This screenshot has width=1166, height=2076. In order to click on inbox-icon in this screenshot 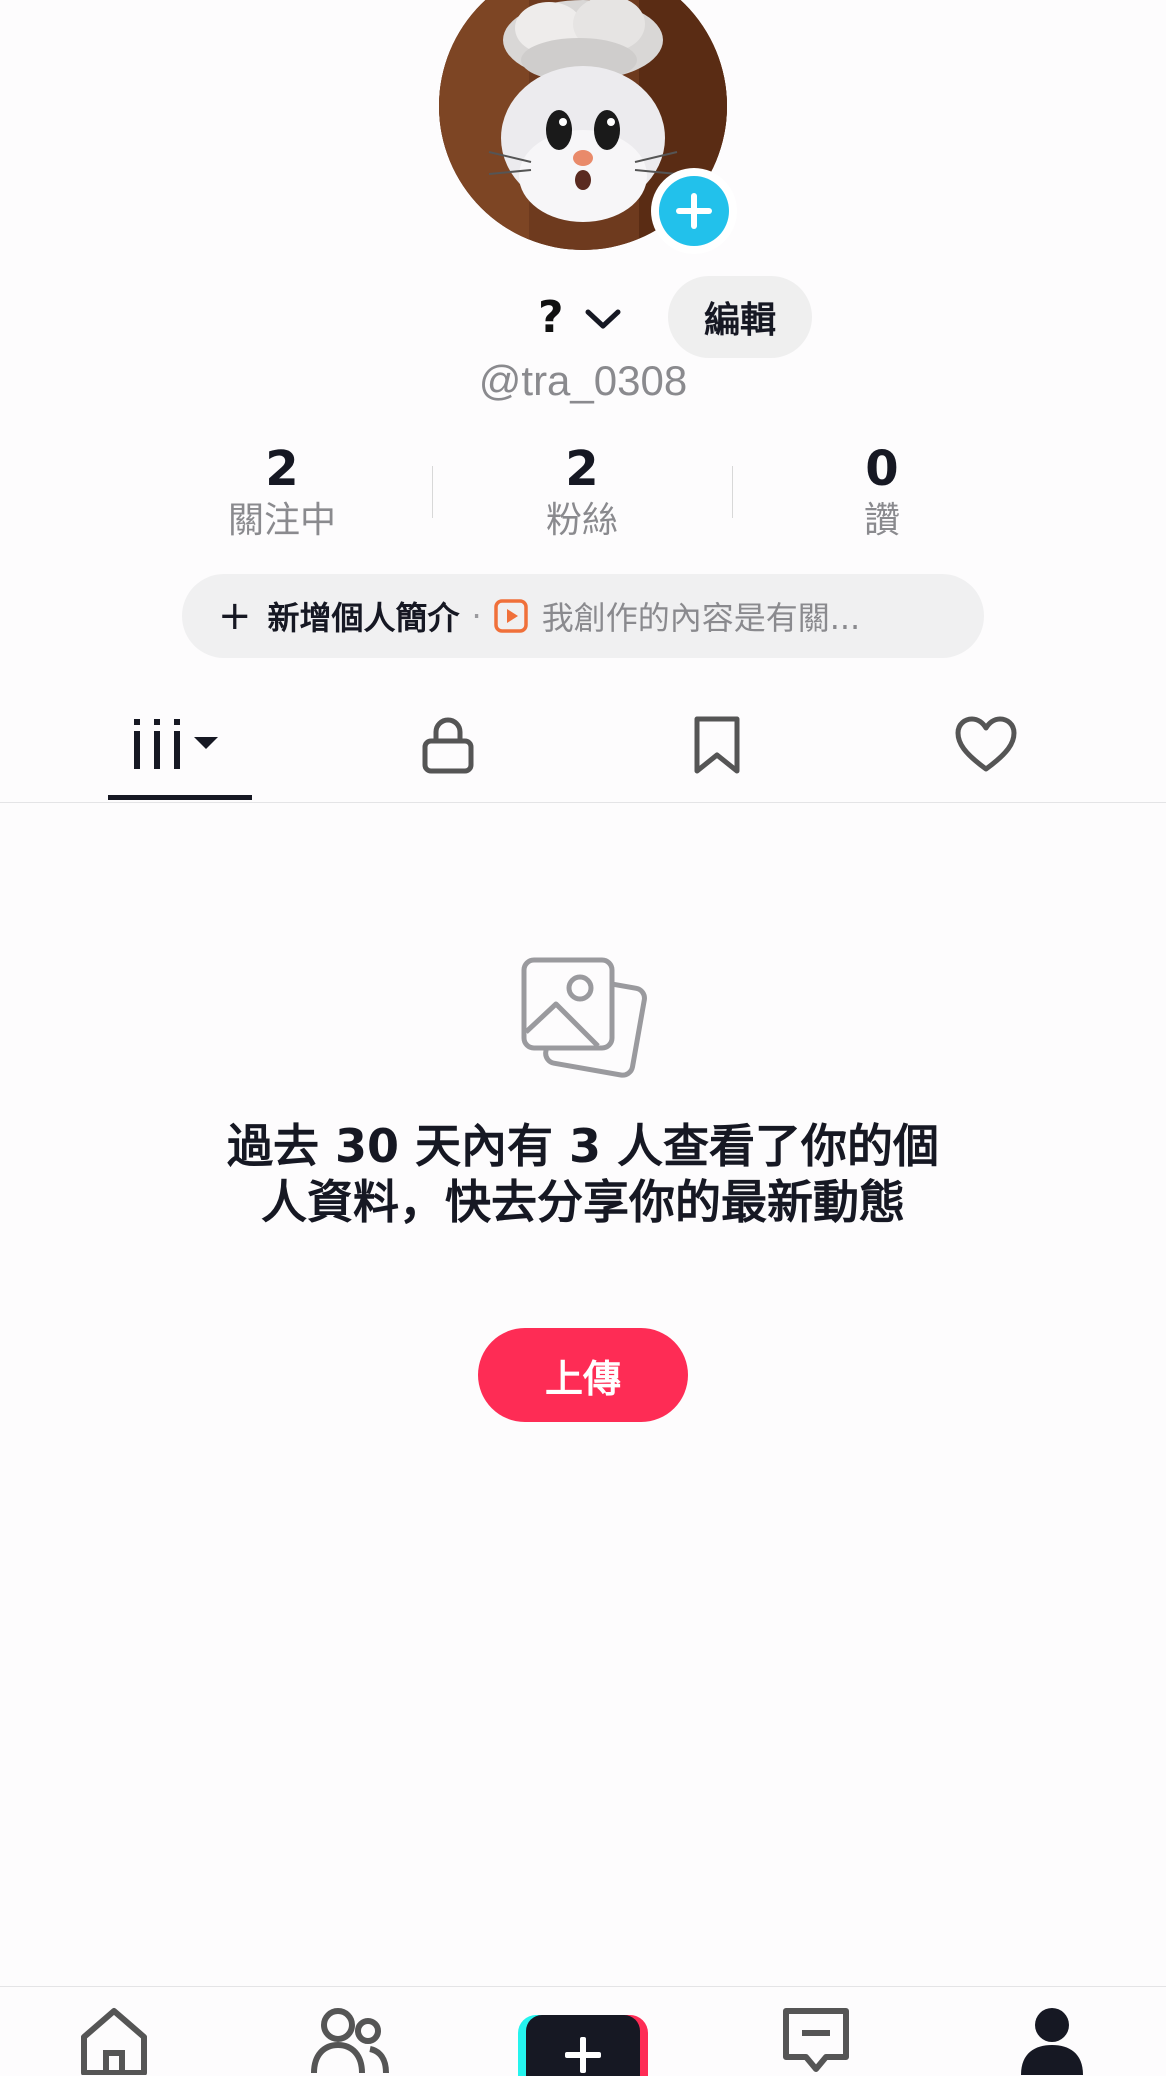, I will do `click(816, 2040)`.